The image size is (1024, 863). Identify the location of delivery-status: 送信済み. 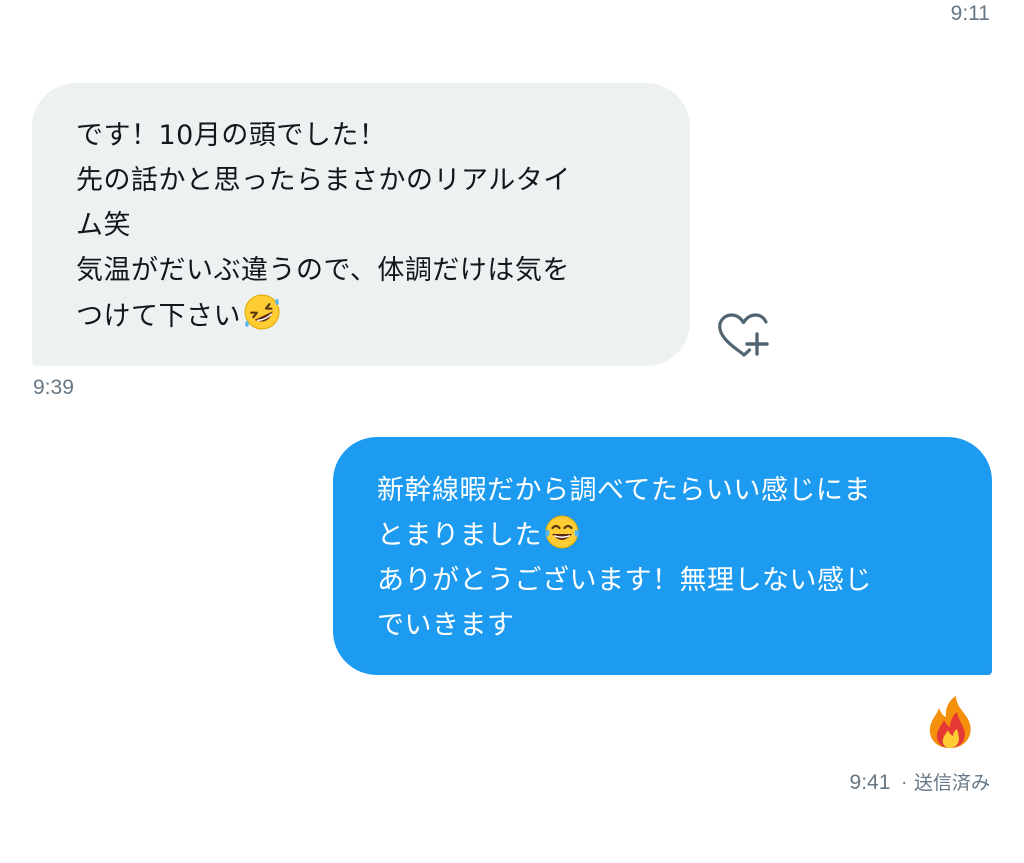
(951, 783).